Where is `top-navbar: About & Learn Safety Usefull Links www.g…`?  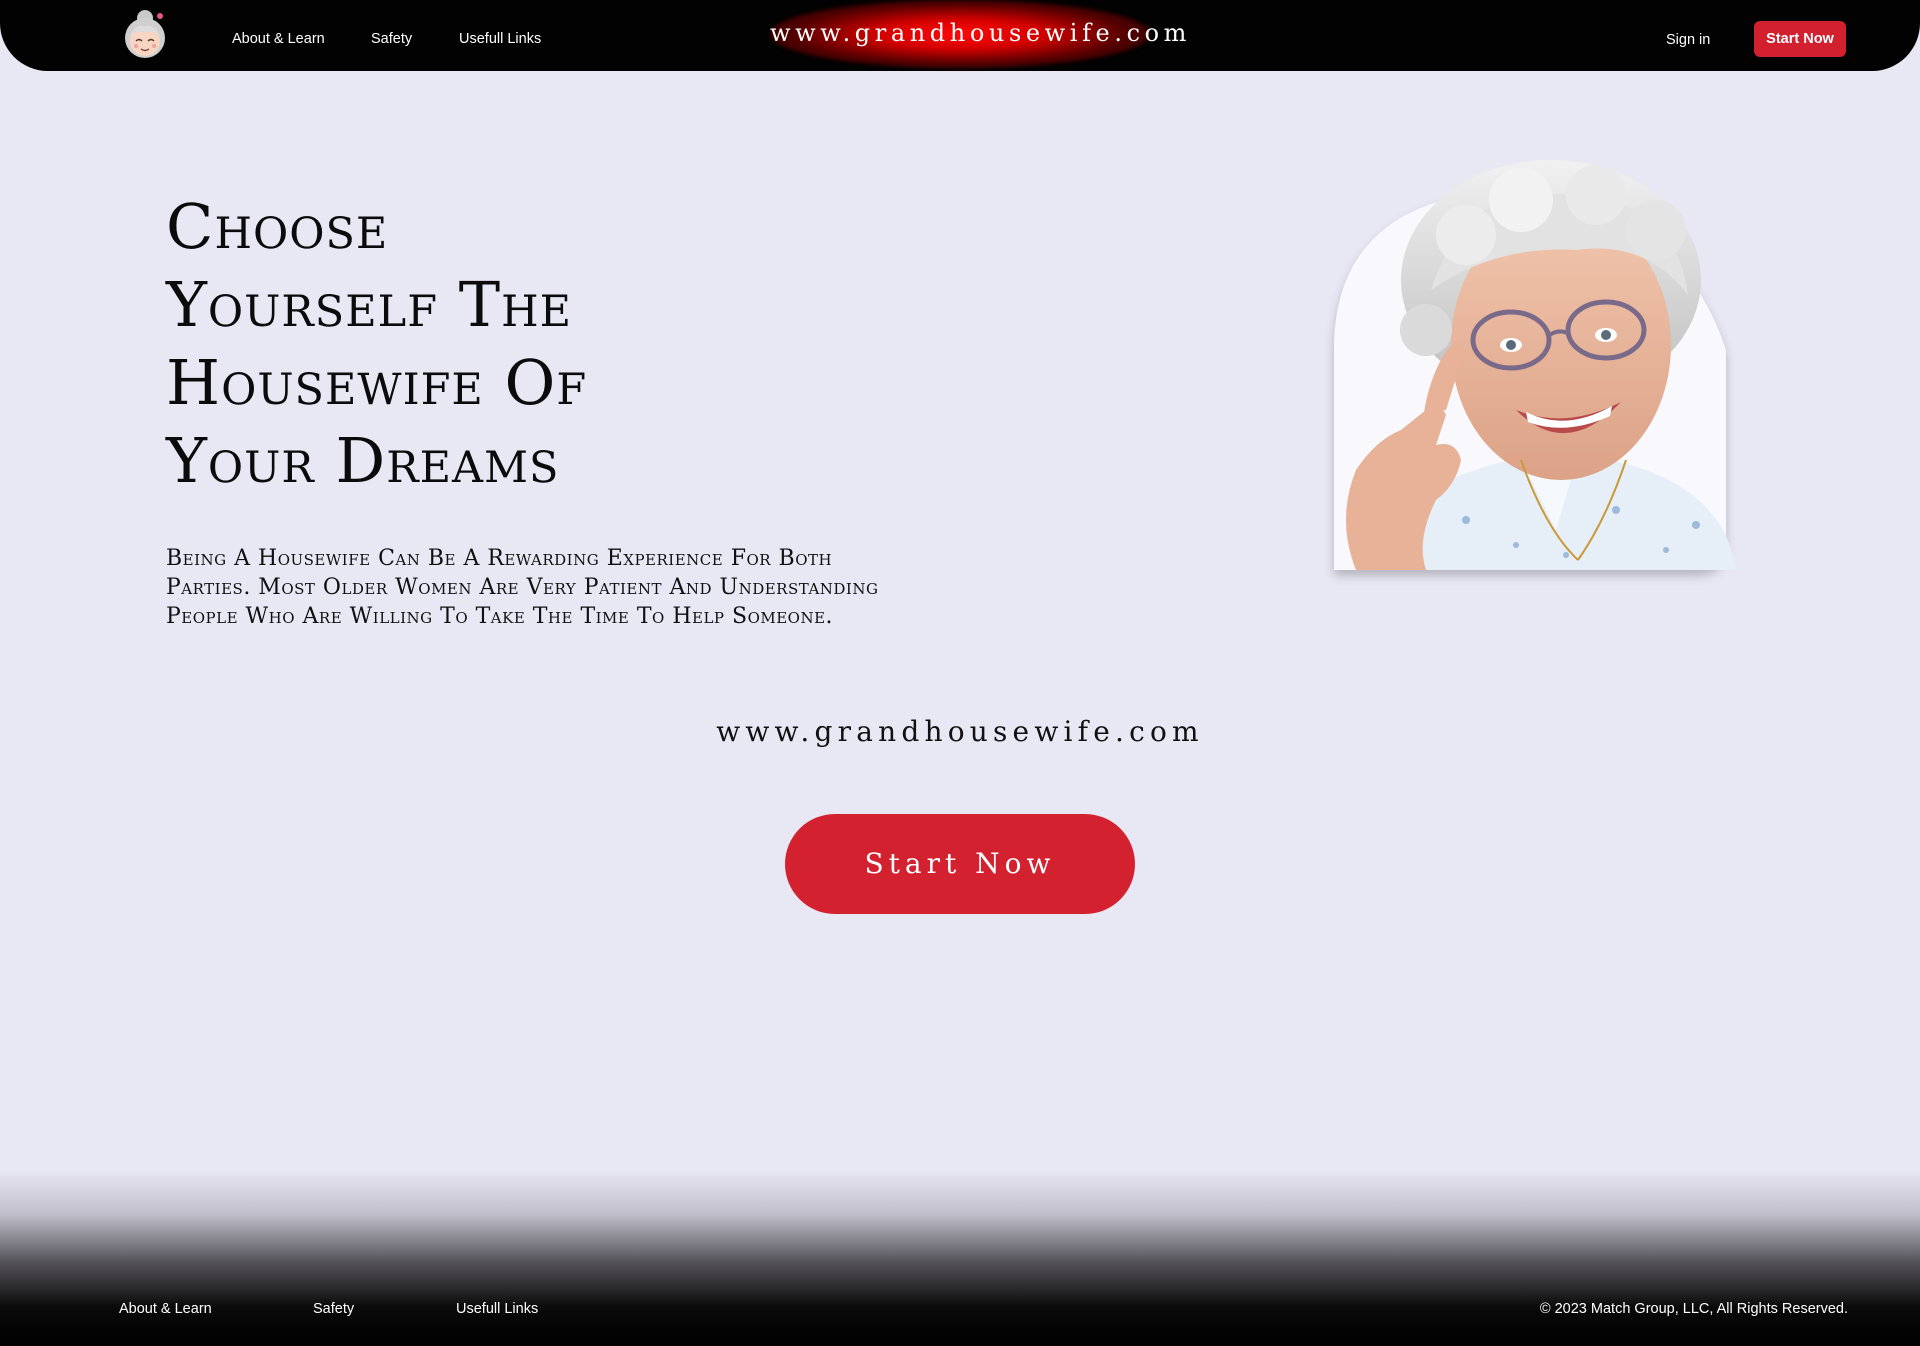 top-navbar: About & Learn Safety Usefull Links www.g… is located at coordinates (960, 35).